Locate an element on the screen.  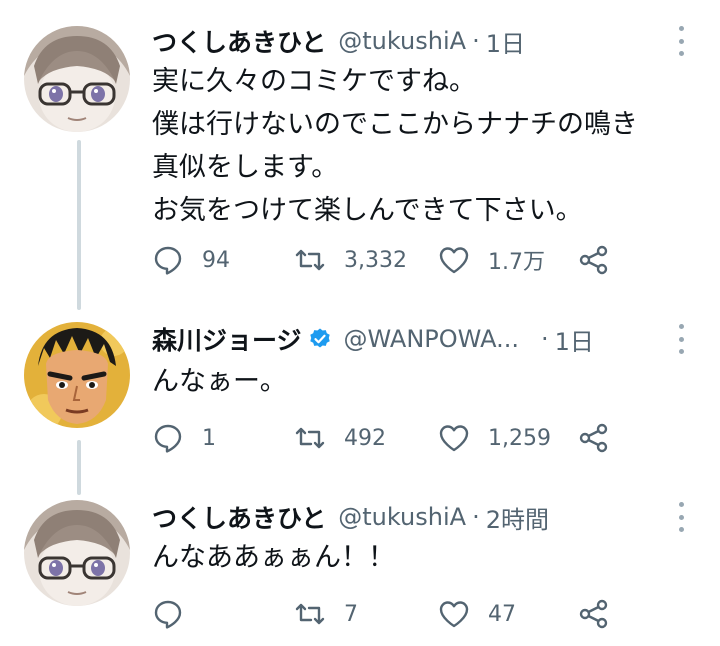
boxer-character-avatar is located at coordinates (77, 375).